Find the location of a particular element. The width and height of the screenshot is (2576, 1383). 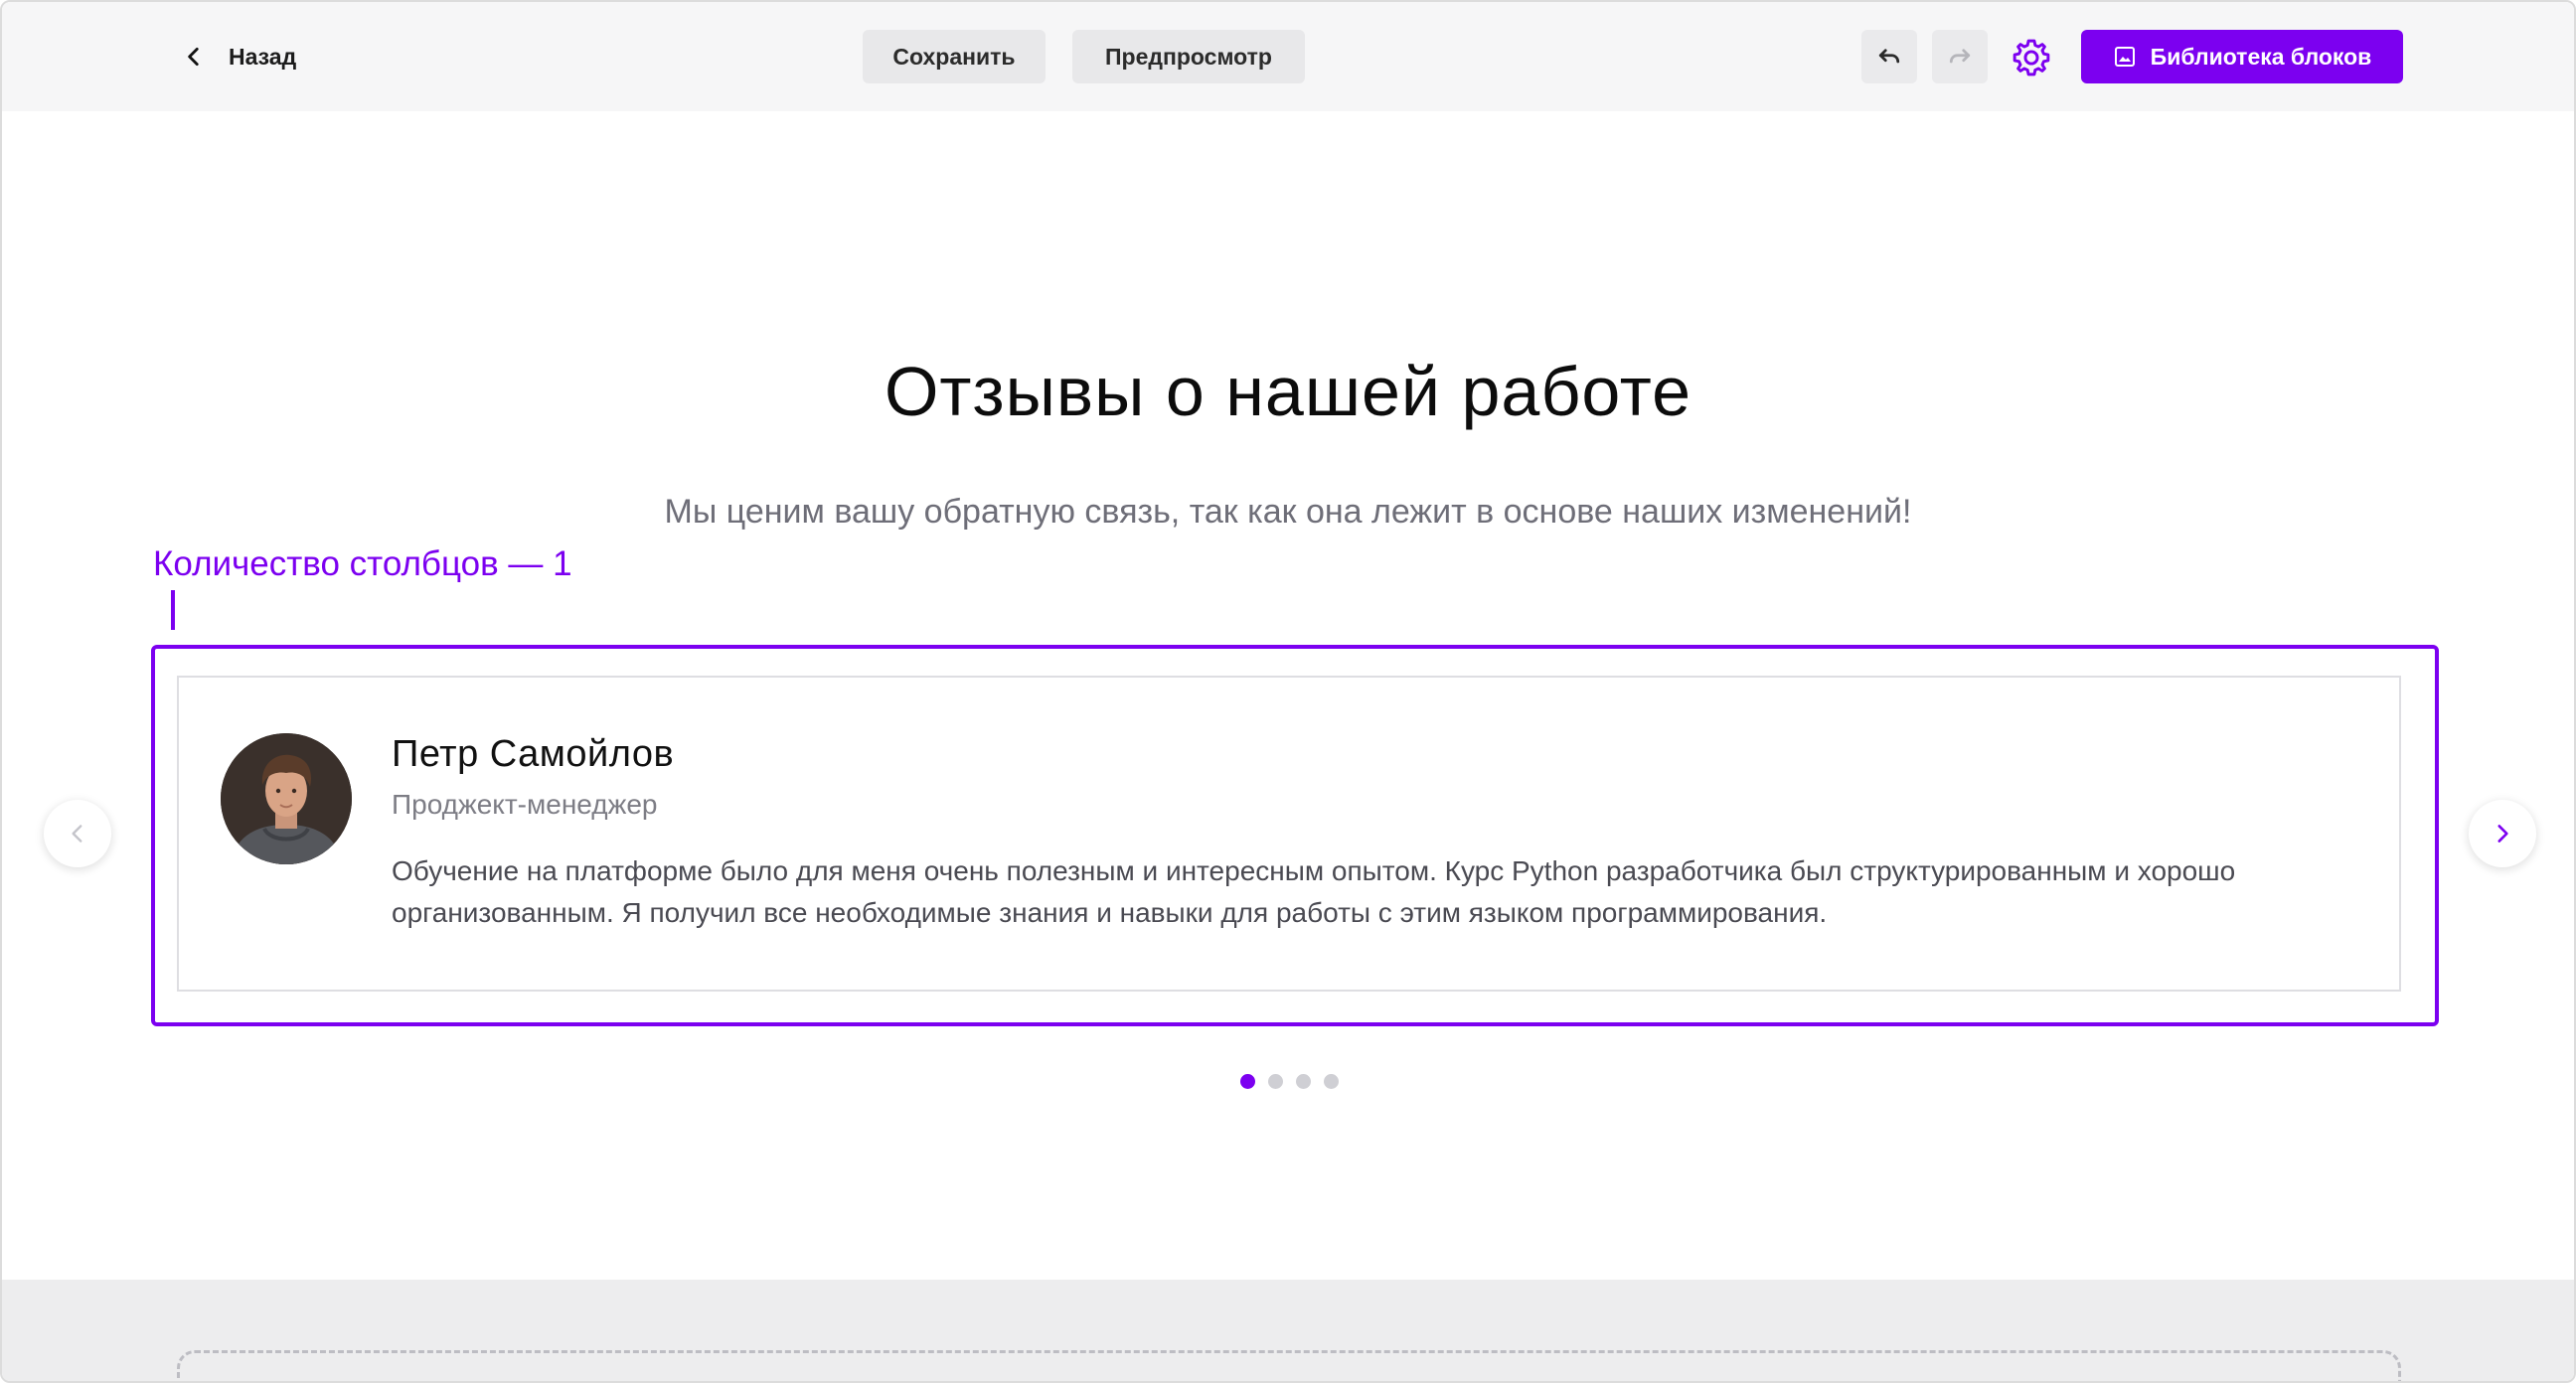

block-library-button: Библиотека блоков is located at coordinates (2242, 57).